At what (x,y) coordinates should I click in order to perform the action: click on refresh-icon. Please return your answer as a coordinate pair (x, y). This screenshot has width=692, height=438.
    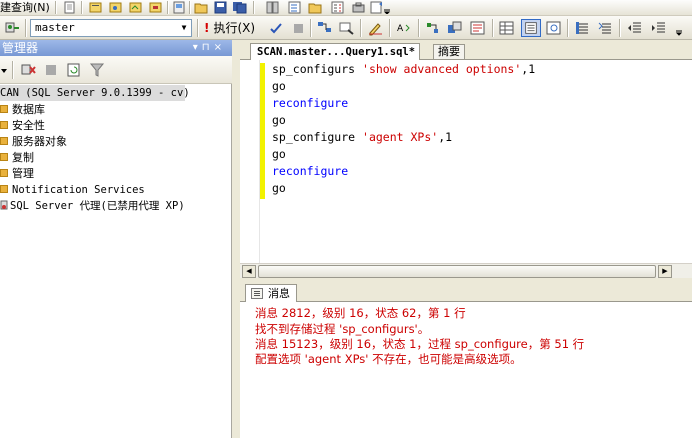
    Looking at the image, I should click on (74, 70).